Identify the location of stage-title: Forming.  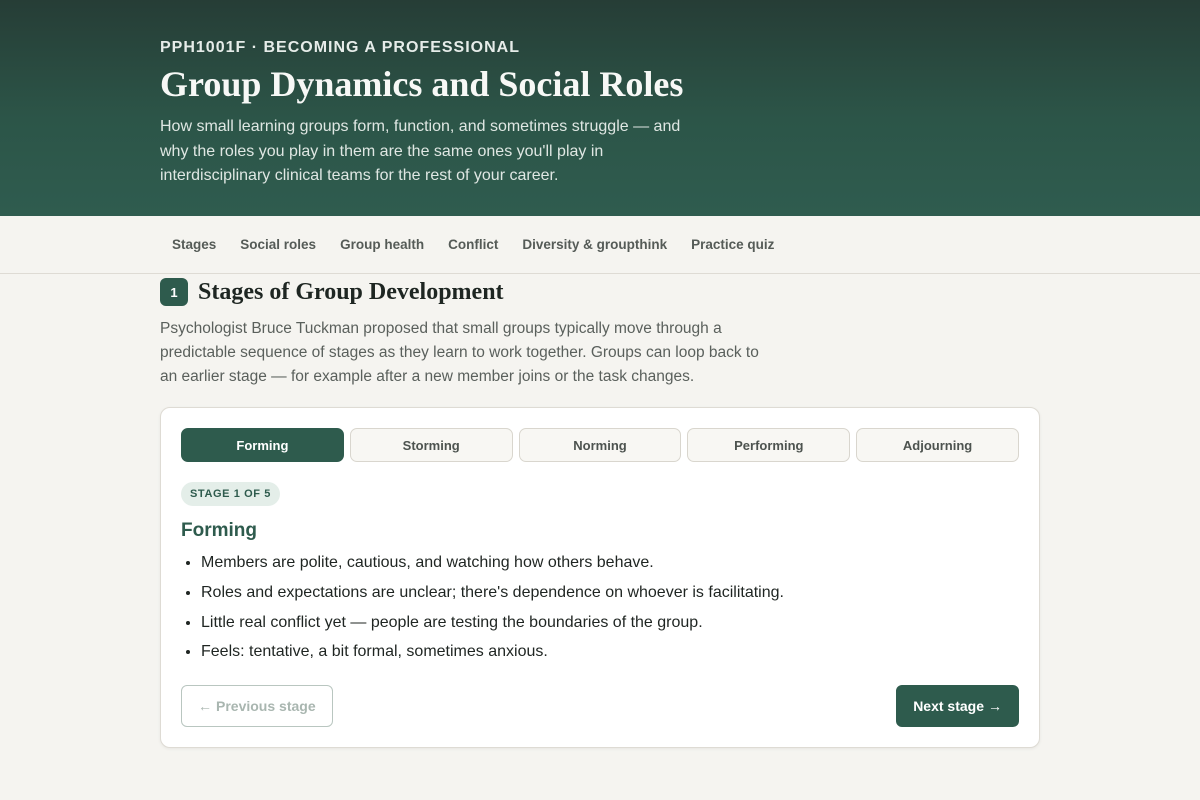
(219, 530).